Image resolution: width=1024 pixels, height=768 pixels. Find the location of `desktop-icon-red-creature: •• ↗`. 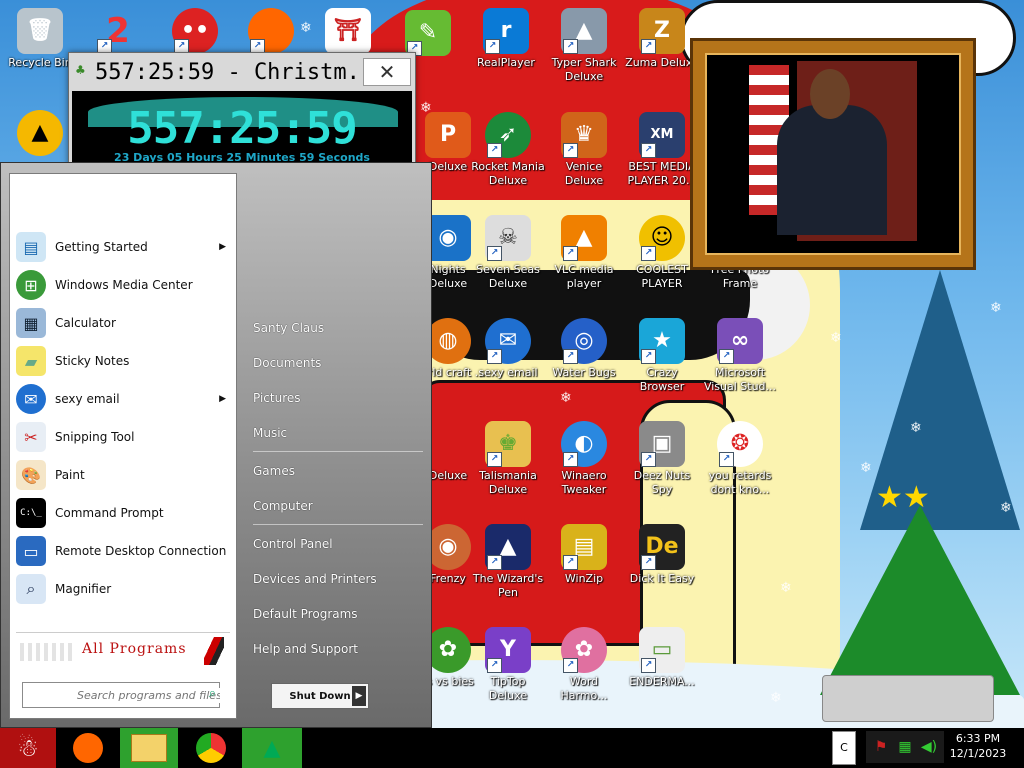

desktop-icon-red-creature: •• ↗ is located at coordinates (195, 32).